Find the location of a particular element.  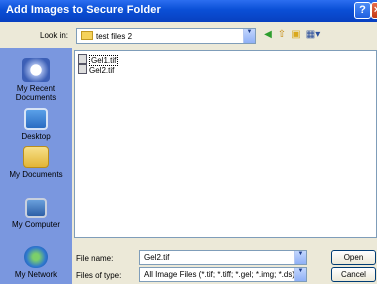

my-computer-icon is located at coordinates (36, 208).